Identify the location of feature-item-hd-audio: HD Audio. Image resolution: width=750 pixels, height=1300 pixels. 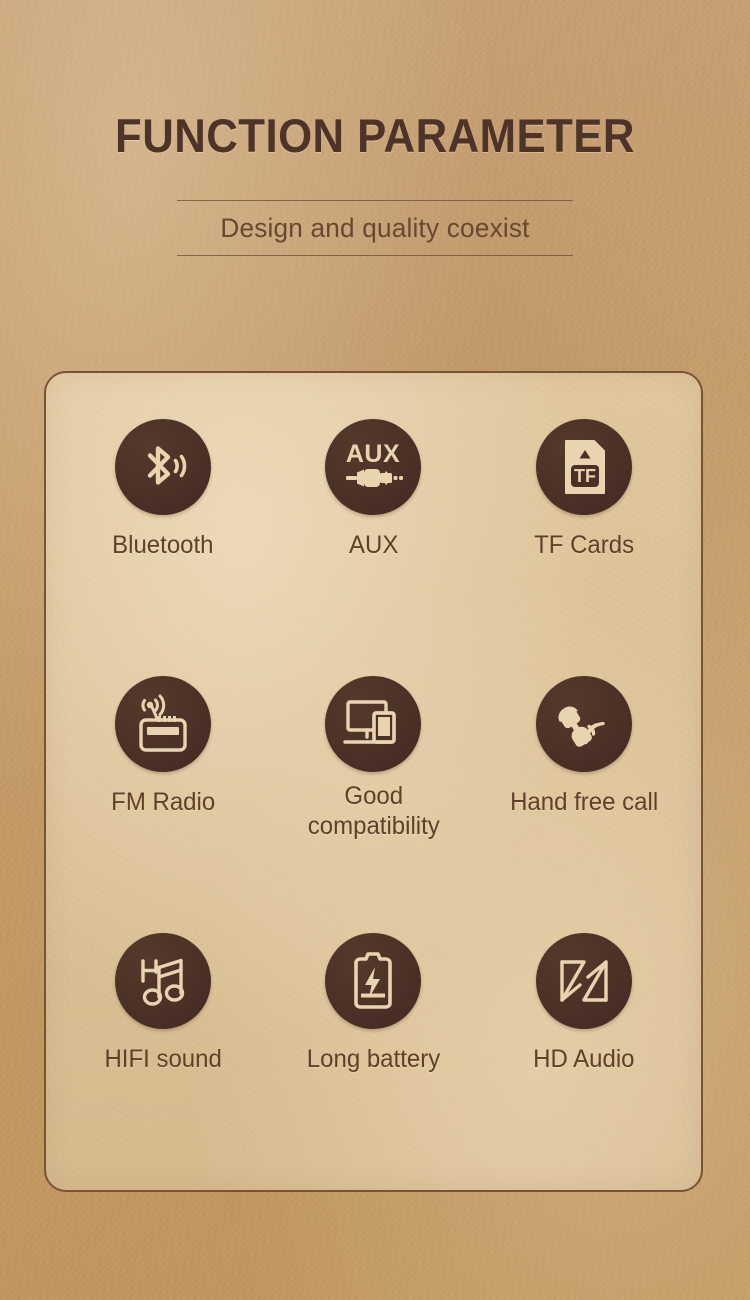
(584, 1039).